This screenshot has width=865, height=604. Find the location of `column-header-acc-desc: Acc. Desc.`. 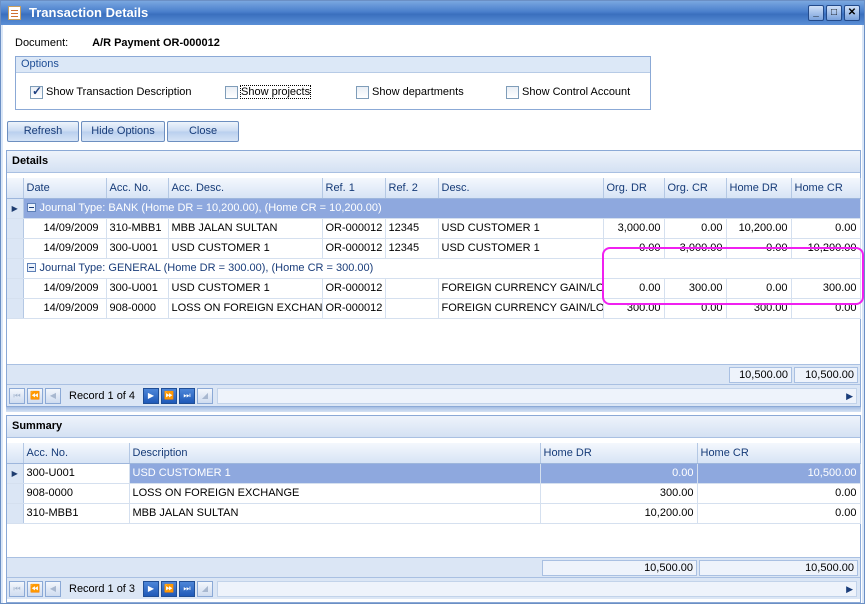

column-header-acc-desc: Acc. Desc. is located at coordinates (245, 188).